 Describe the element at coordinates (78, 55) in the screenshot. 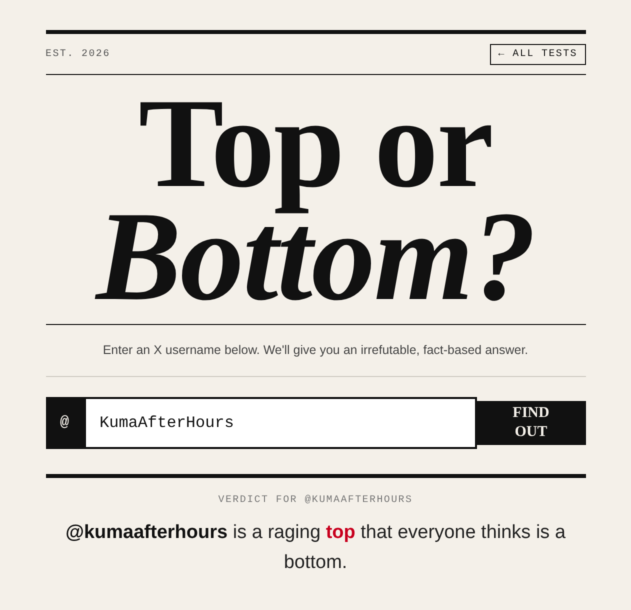

I see `established-label: EST. 2026` at that location.